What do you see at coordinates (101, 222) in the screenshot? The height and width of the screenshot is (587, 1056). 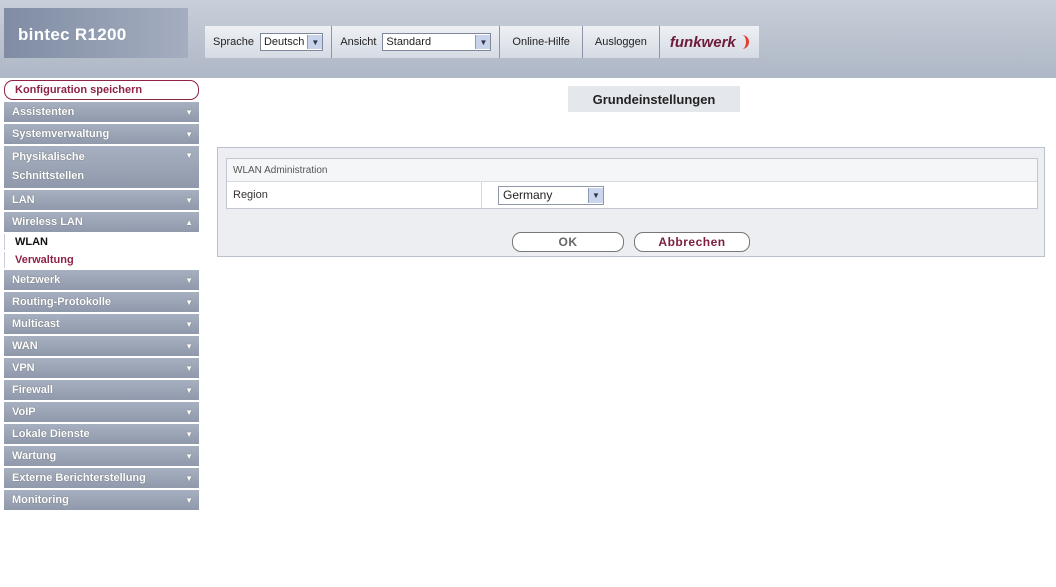 I see `sidebar-item-wireless-lan: Wireless LAN ▲` at bounding box center [101, 222].